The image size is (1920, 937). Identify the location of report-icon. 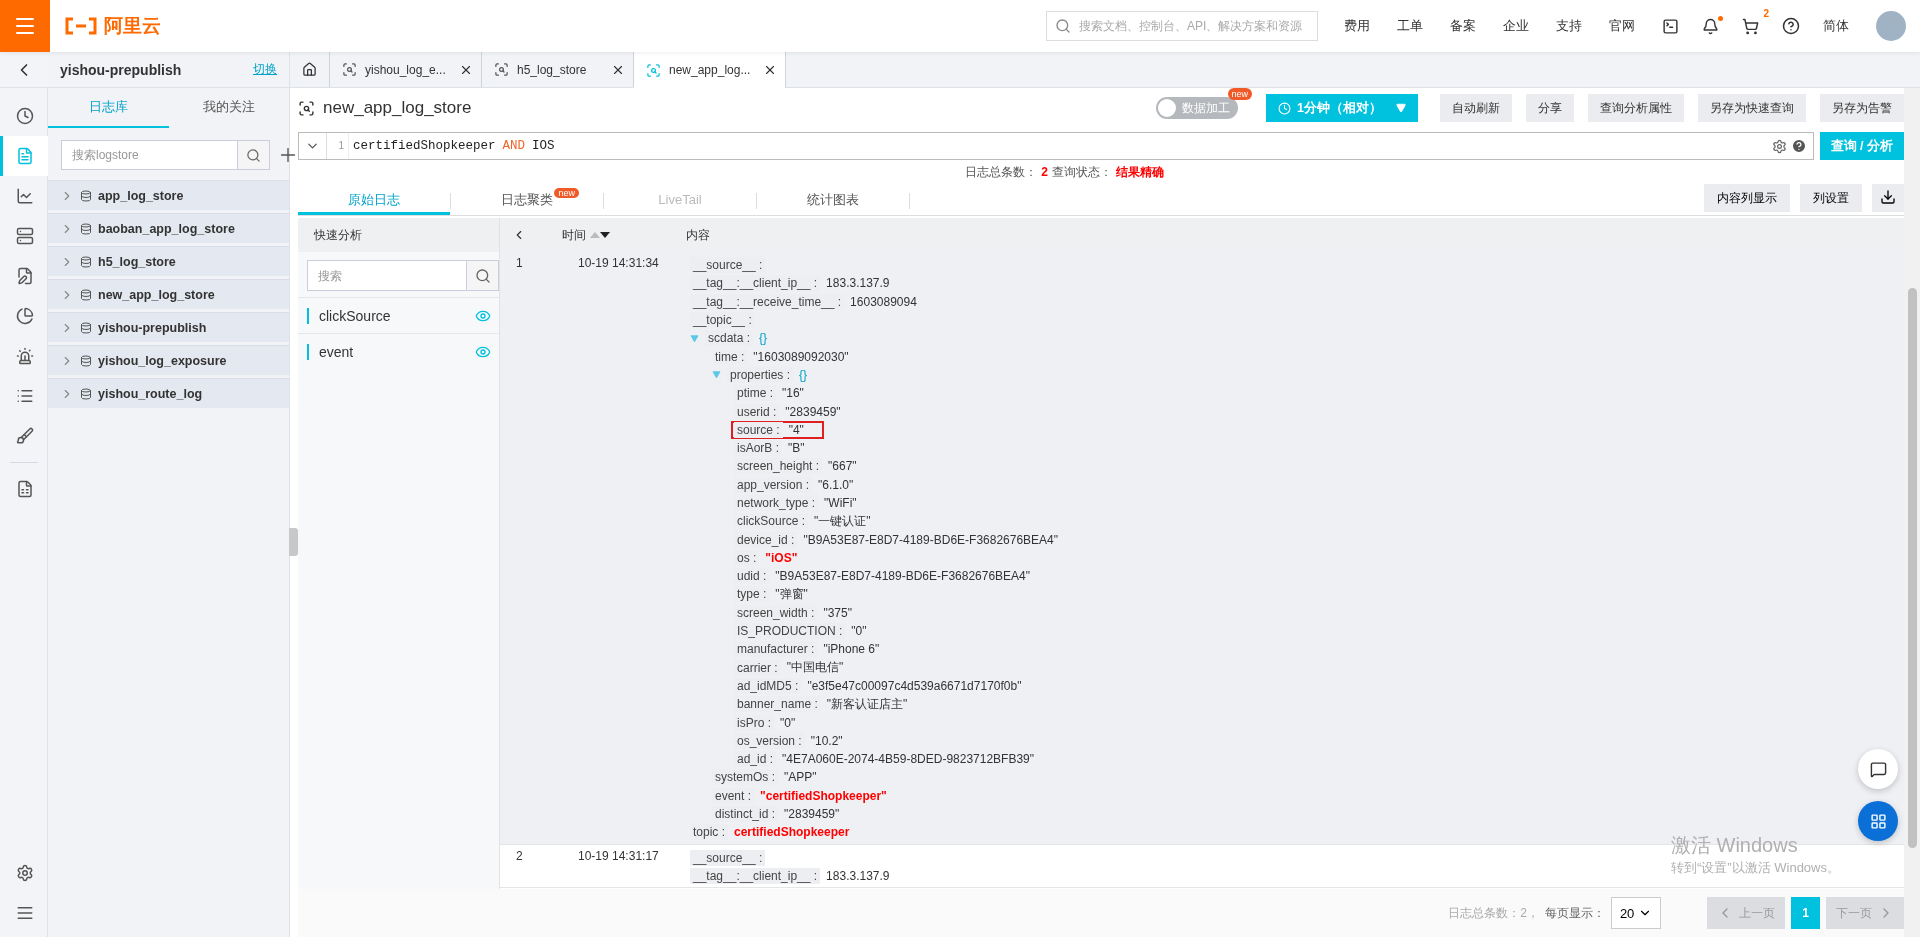
(25, 489).